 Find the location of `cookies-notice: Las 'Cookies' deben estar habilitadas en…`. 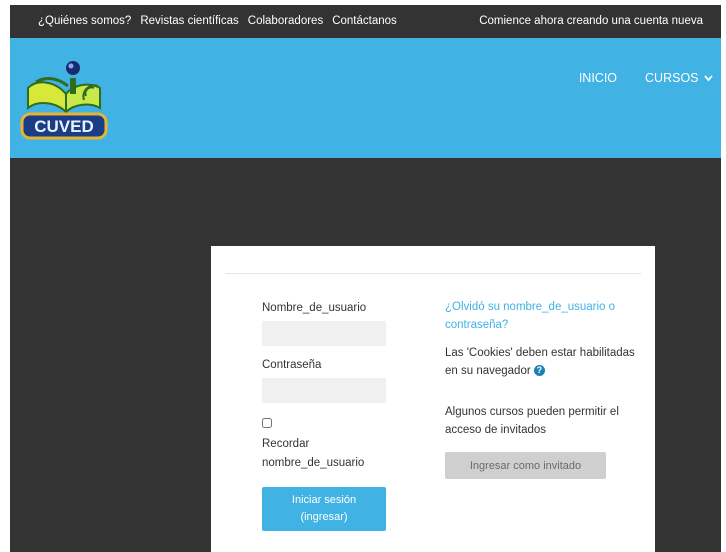

cookies-notice: Las 'Cookies' deben estar habilitadas en… is located at coordinates (540, 362).